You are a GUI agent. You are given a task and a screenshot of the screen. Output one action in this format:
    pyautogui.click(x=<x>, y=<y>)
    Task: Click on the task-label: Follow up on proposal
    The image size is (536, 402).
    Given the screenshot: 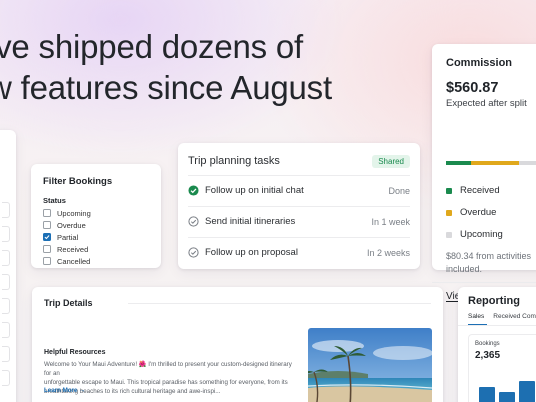 What is the action you would take?
    pyautogui.click(x=251, y=252)
    